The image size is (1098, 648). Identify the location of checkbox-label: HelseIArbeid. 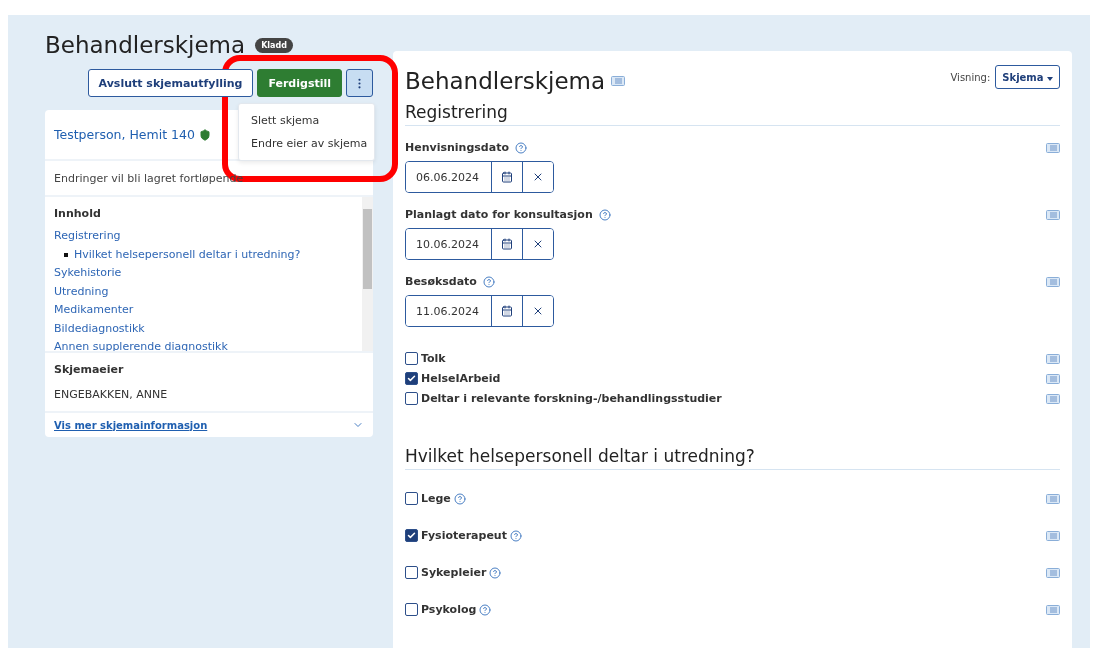
(461, 378).